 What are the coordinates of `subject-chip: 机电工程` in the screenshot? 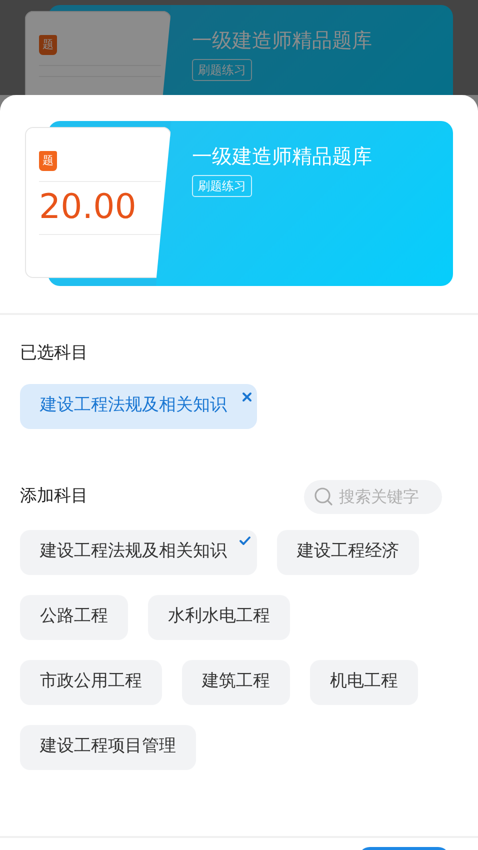 It's located at (364, 682).